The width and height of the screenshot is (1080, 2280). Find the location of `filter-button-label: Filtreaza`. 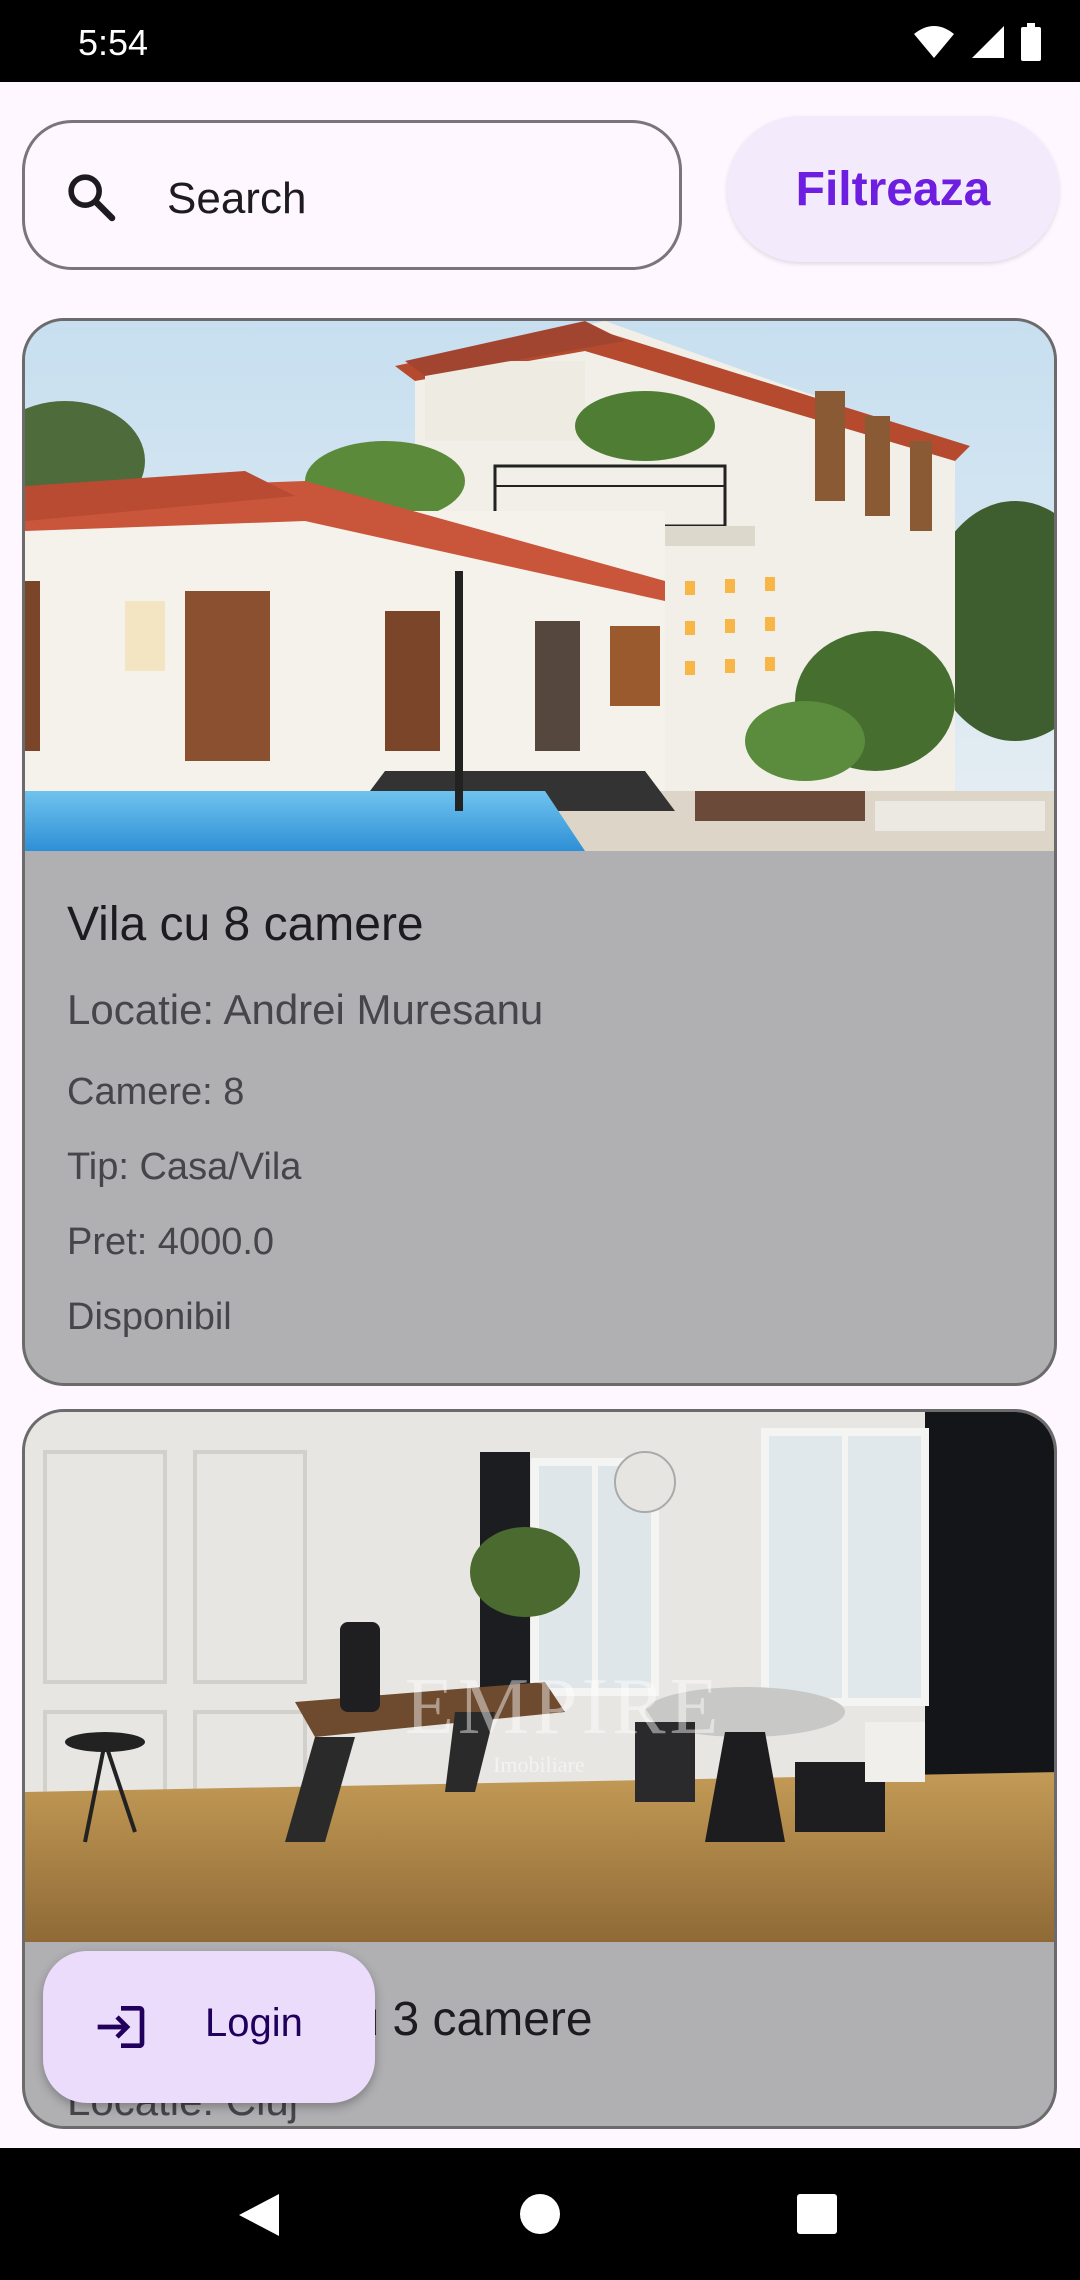

filter-button-label: Filtreaza is located at coordinates (893, 189).